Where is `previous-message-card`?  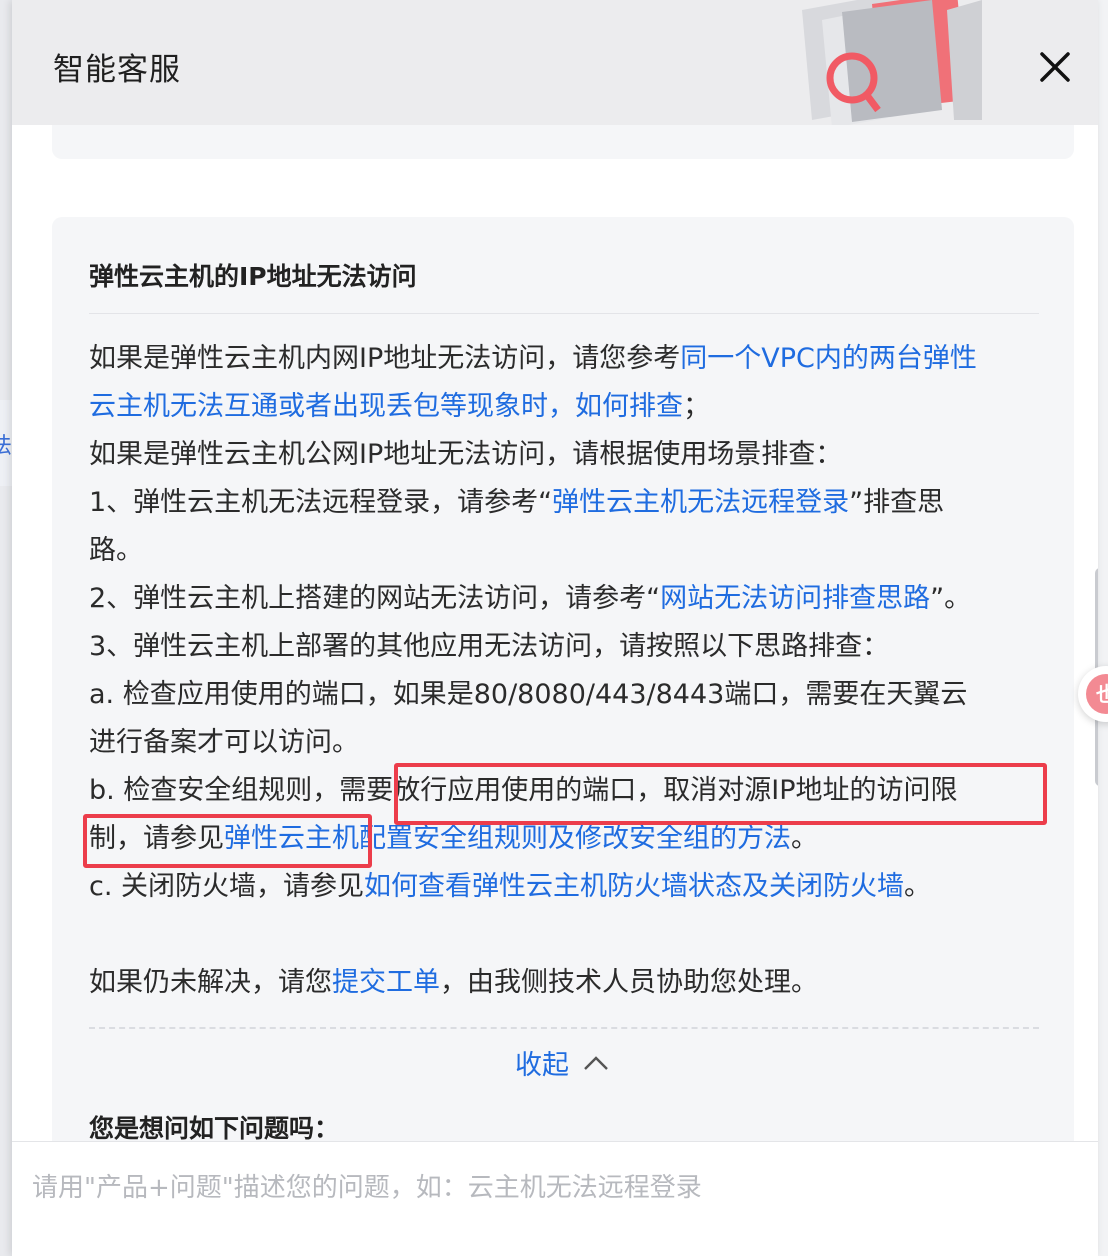
previous-message-card is located at coordinates (563, 142).